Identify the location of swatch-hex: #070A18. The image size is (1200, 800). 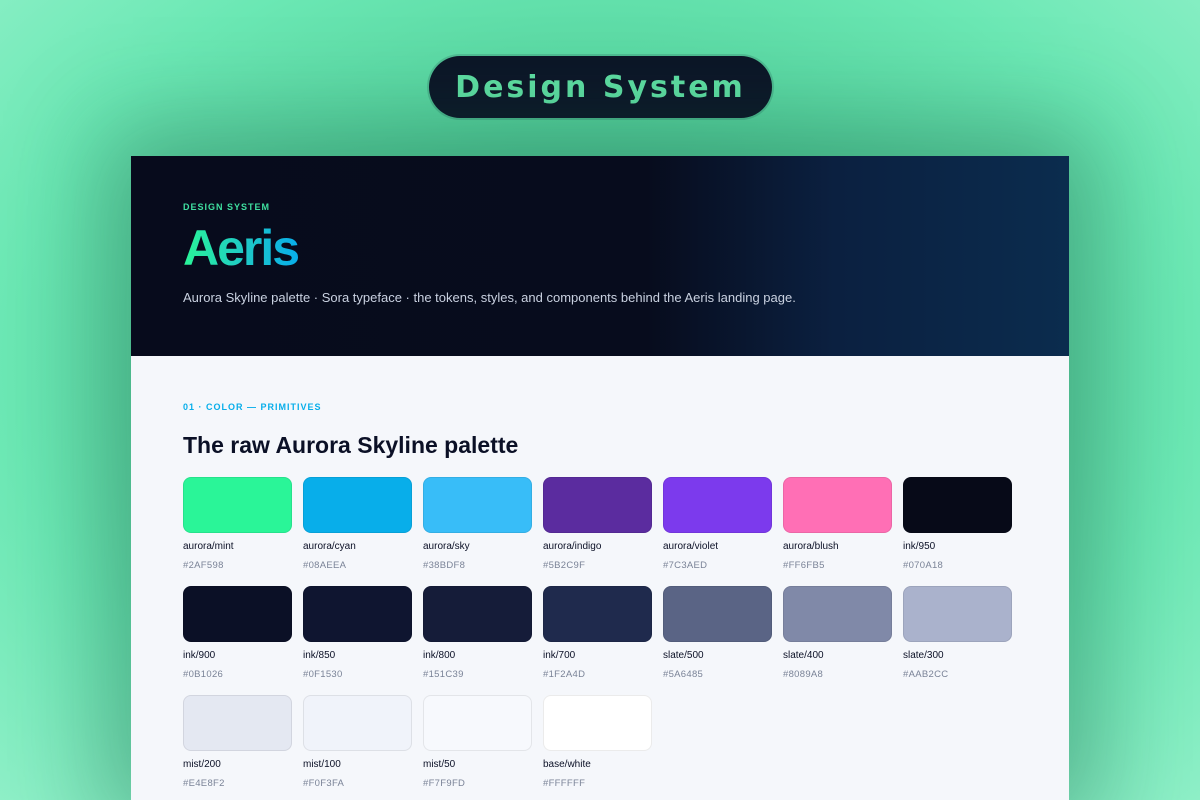
(923, 565).